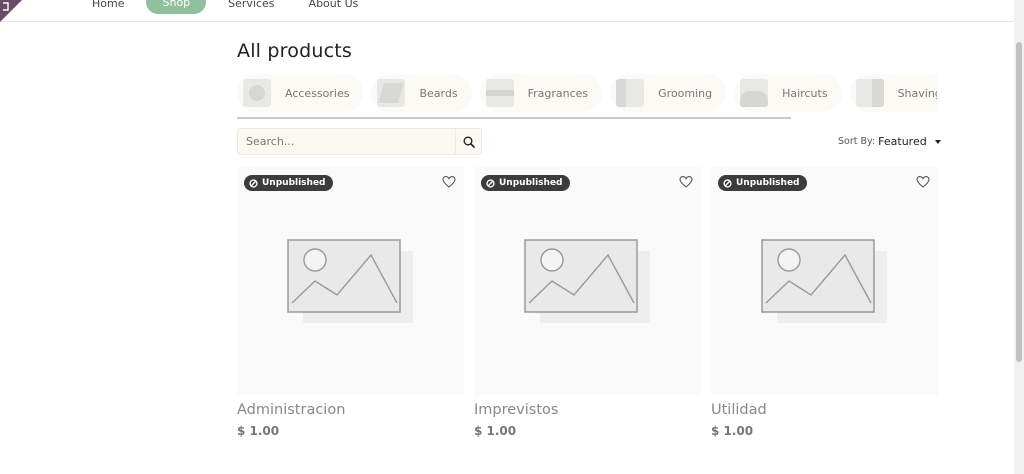 The width and height of the screenshot is (1024, 474). Describe the element at coordinates (108, 6) in the screenshot. I see `nav-item-home: Home` at that location.